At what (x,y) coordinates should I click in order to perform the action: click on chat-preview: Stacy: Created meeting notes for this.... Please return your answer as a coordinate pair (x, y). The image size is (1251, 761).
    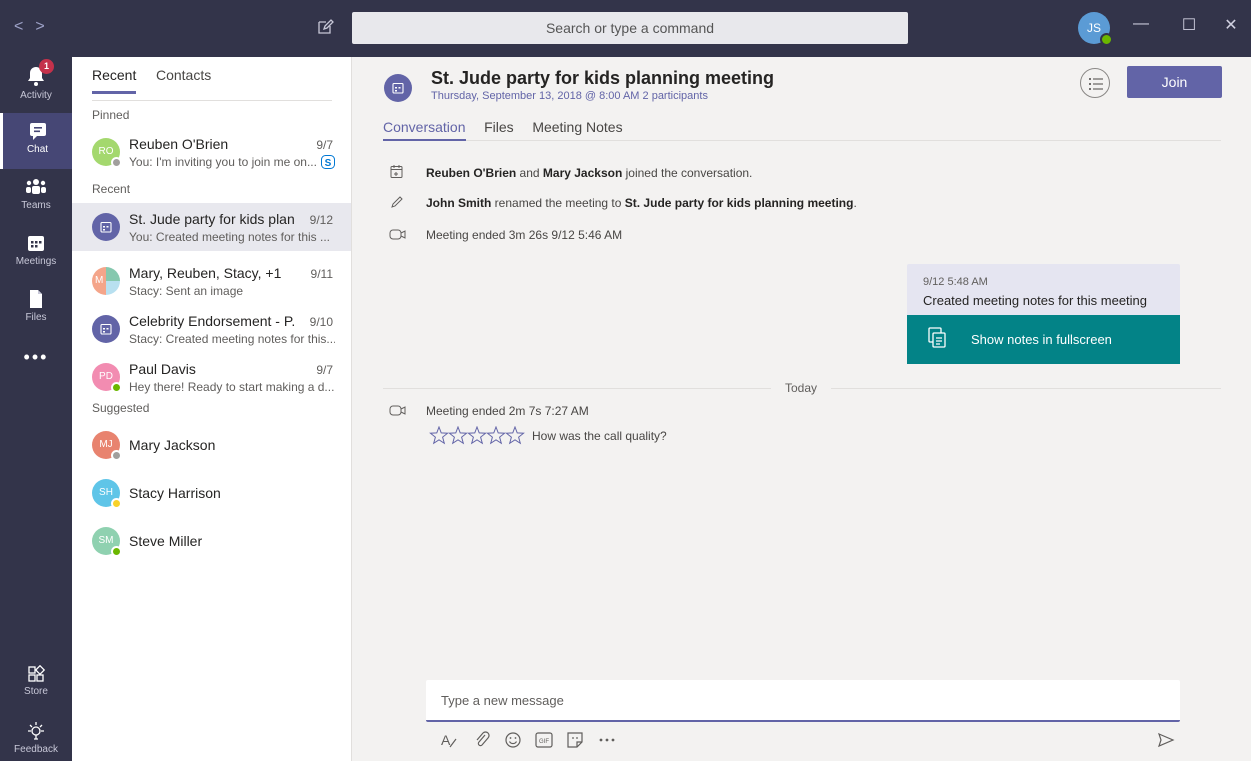
    Looking at the image, I should click on (232, 339).